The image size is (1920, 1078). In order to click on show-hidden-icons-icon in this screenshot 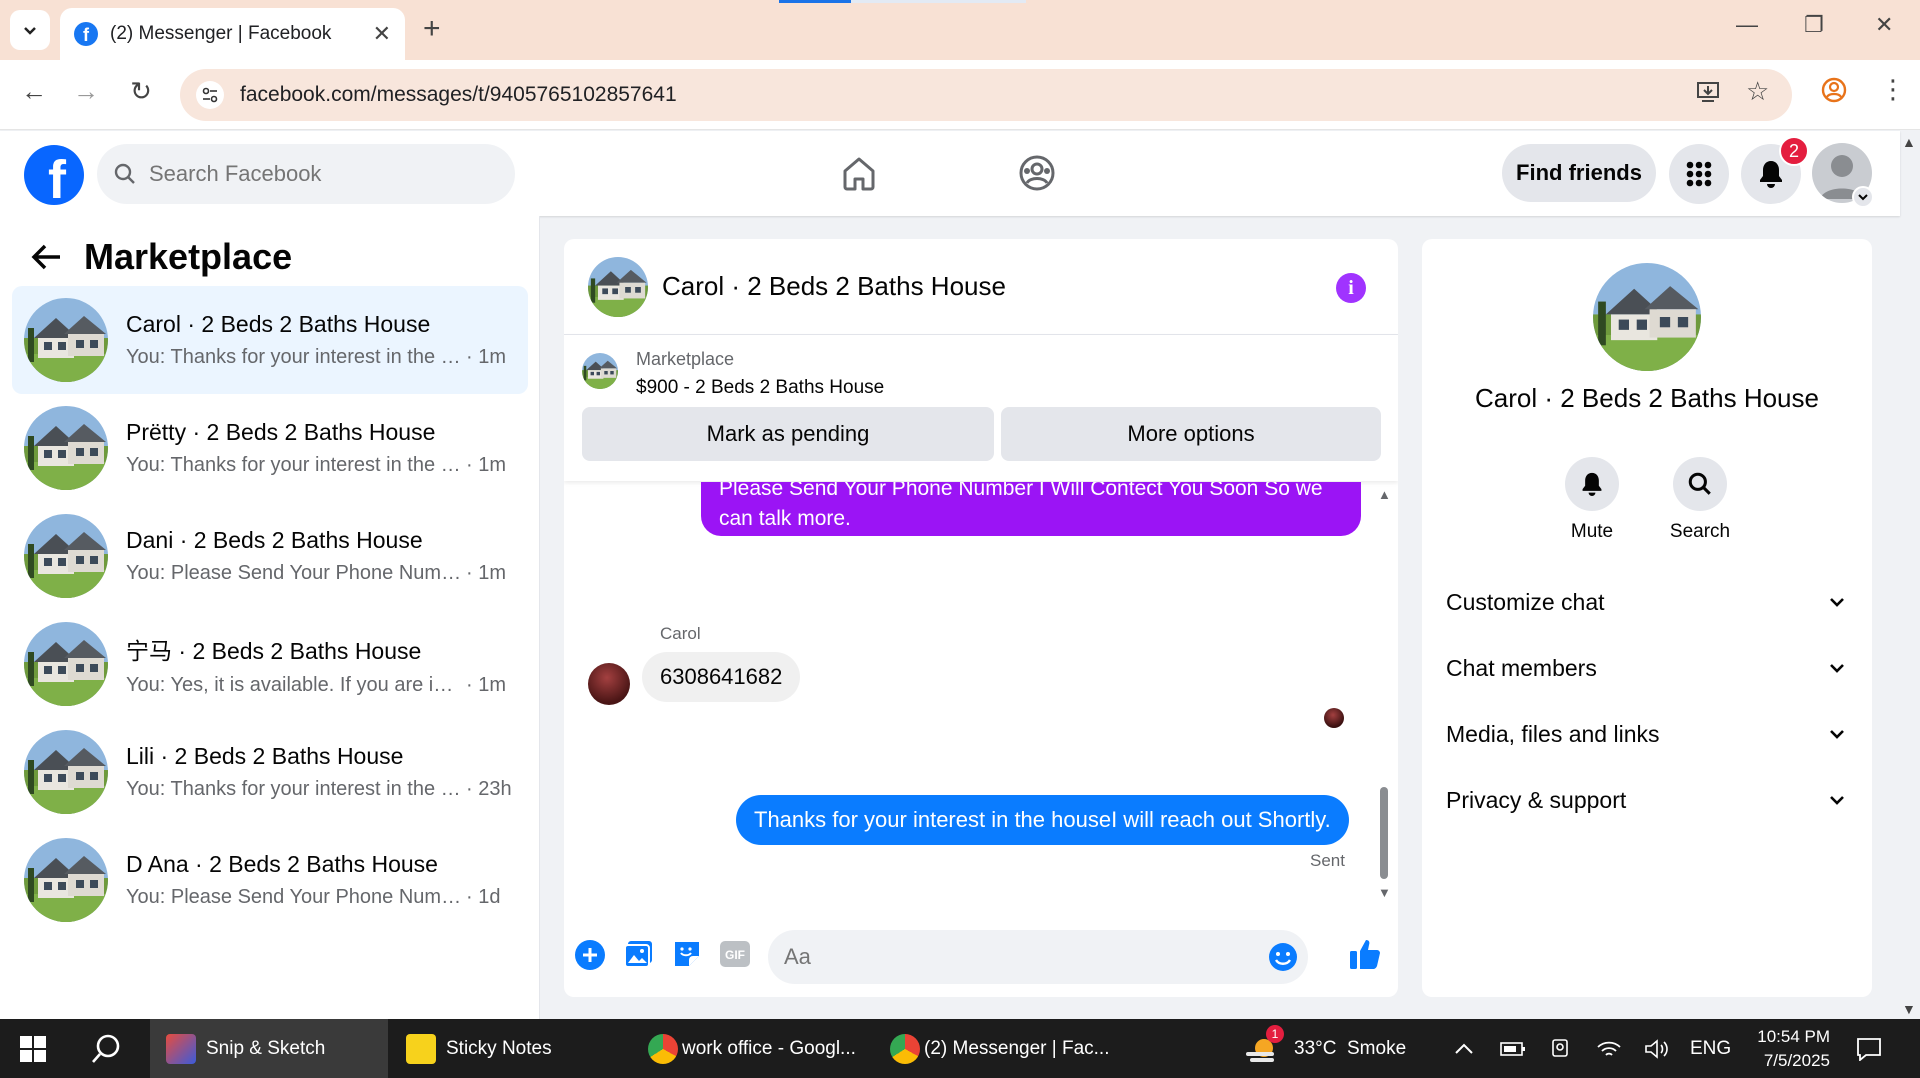, I will do `click(1464, 1048)`.